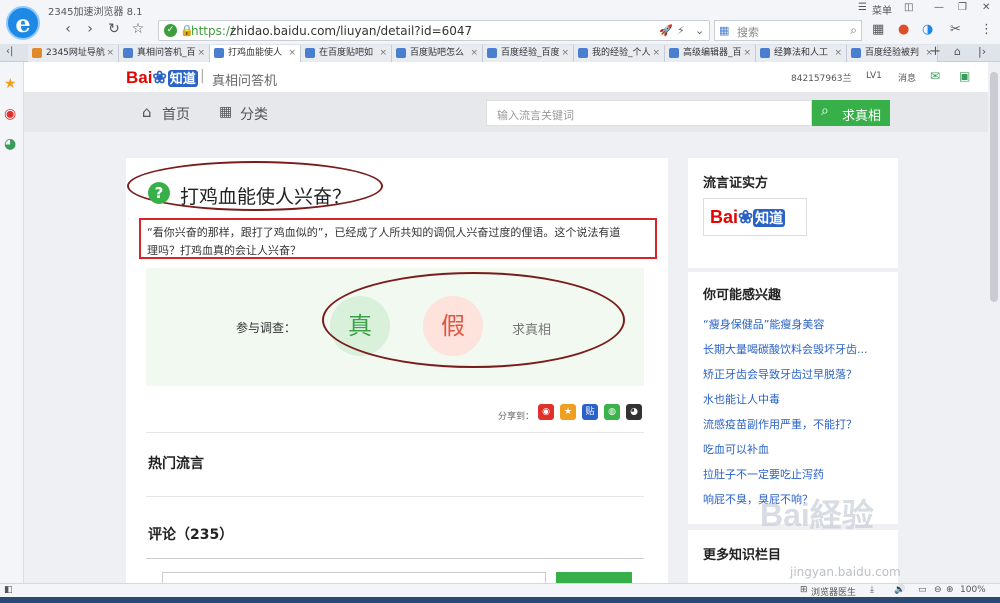 The image size is (1000, 603). What do you see at coordinates (73, 53) in the screenshot?
I see `tab-2345-home: 2345网址导航 ×` at bounding box center [73, 53].